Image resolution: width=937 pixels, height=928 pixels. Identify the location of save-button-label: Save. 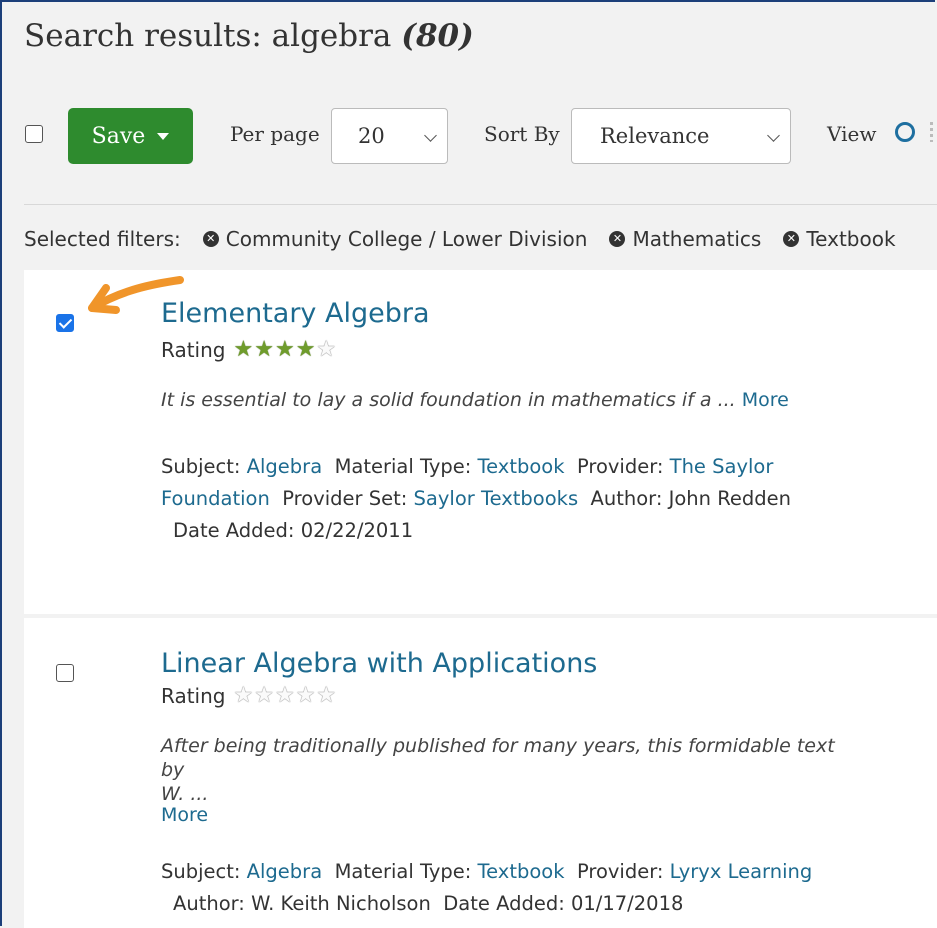
(118, 136).